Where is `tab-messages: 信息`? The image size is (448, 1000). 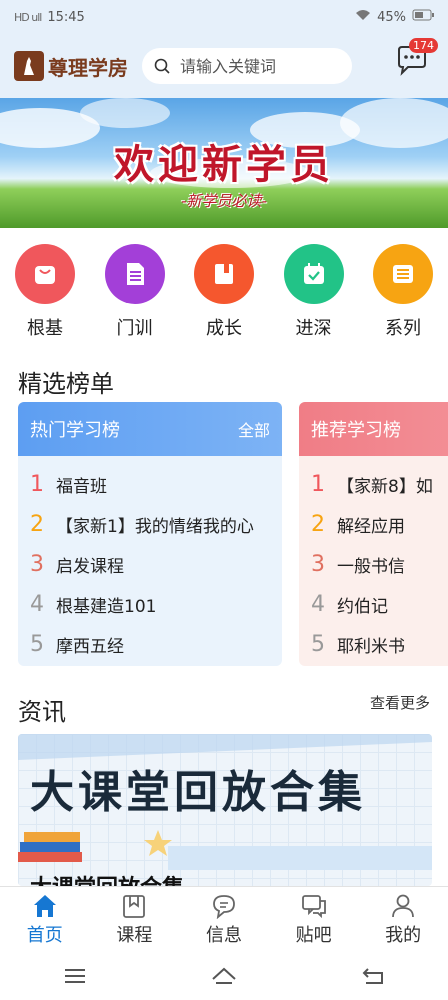
tab-messages: 信息 is located at coordinates (224, 920).